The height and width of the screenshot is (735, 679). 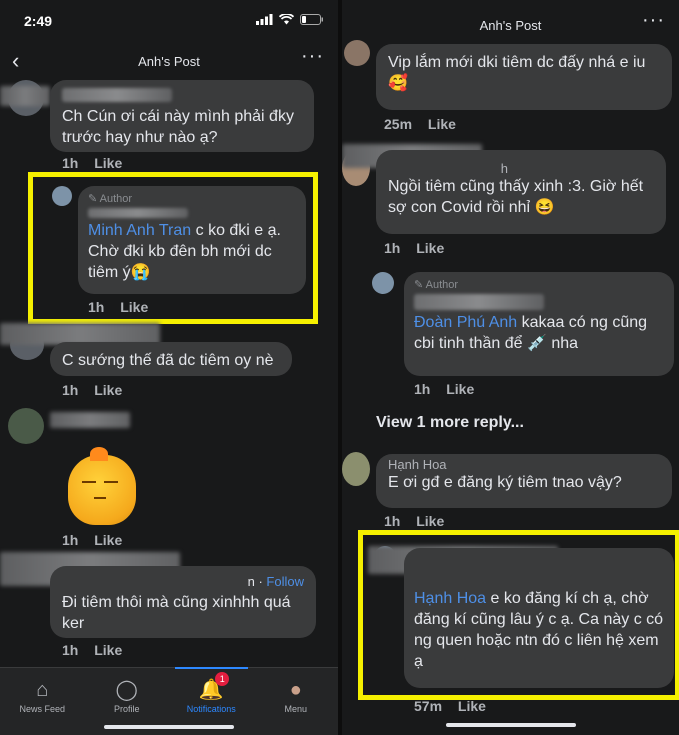 I want to click on comment-actions: 57m Like, so click(x=456, y=706).